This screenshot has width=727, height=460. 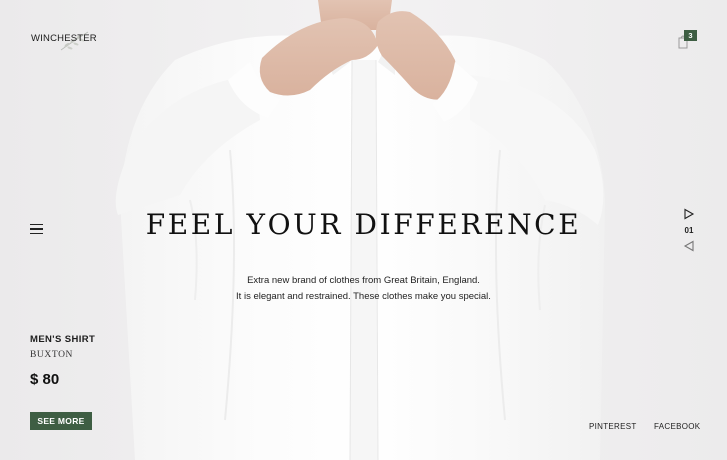 What do you see at coordinates (63, 339) in the screenshot?
I see `product-category: MEN'S SHIRT` at bounding box center [63, 339].